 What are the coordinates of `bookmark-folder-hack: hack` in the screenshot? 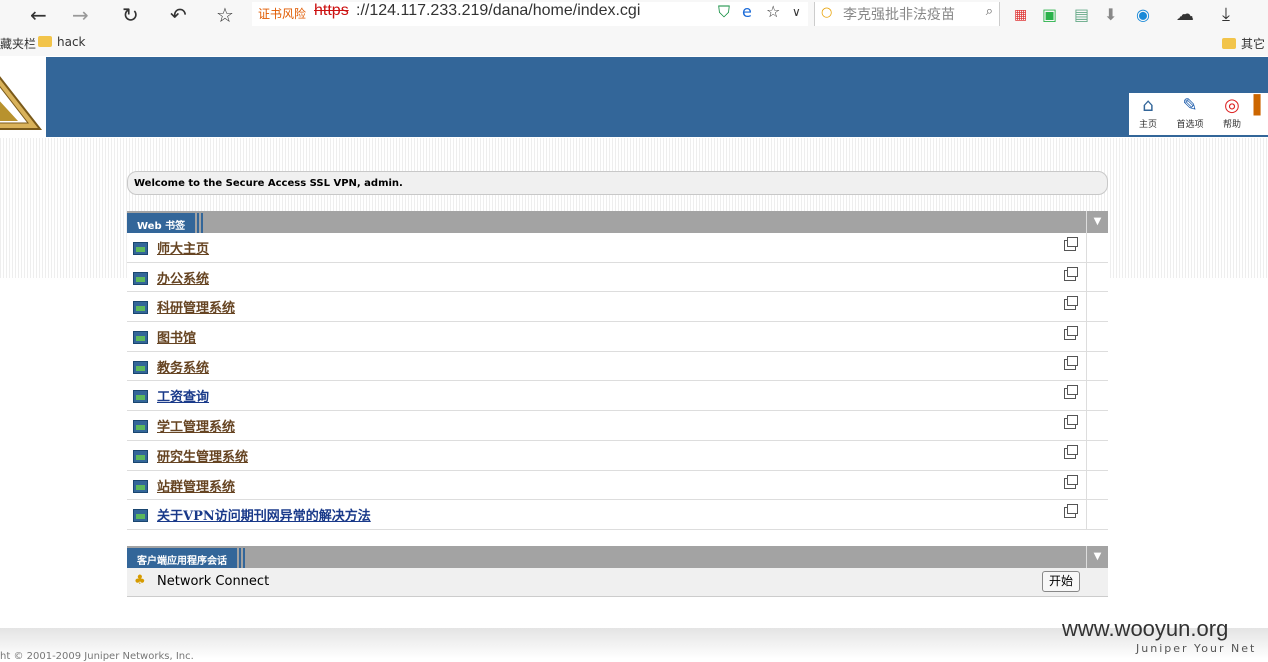 It's located at (62, 42).